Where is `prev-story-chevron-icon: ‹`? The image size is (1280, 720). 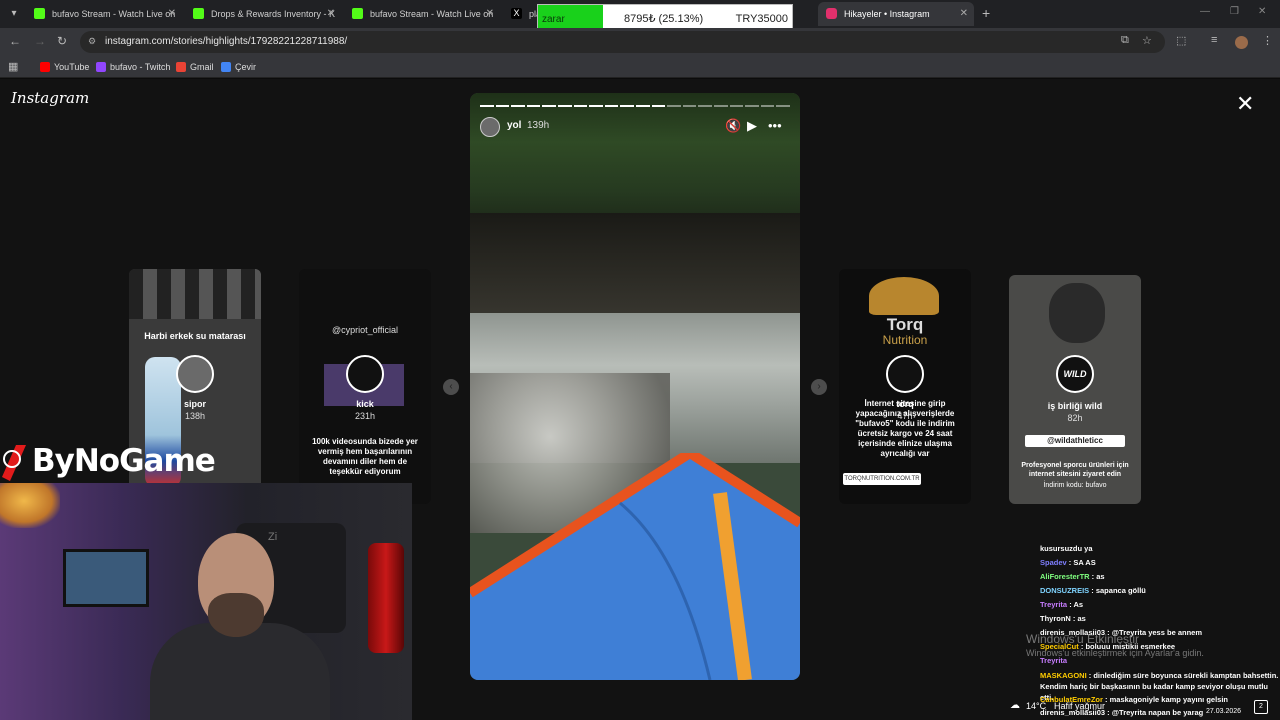 prev-story-chevron-icon: ‹ is located at coordinates (451, 387).